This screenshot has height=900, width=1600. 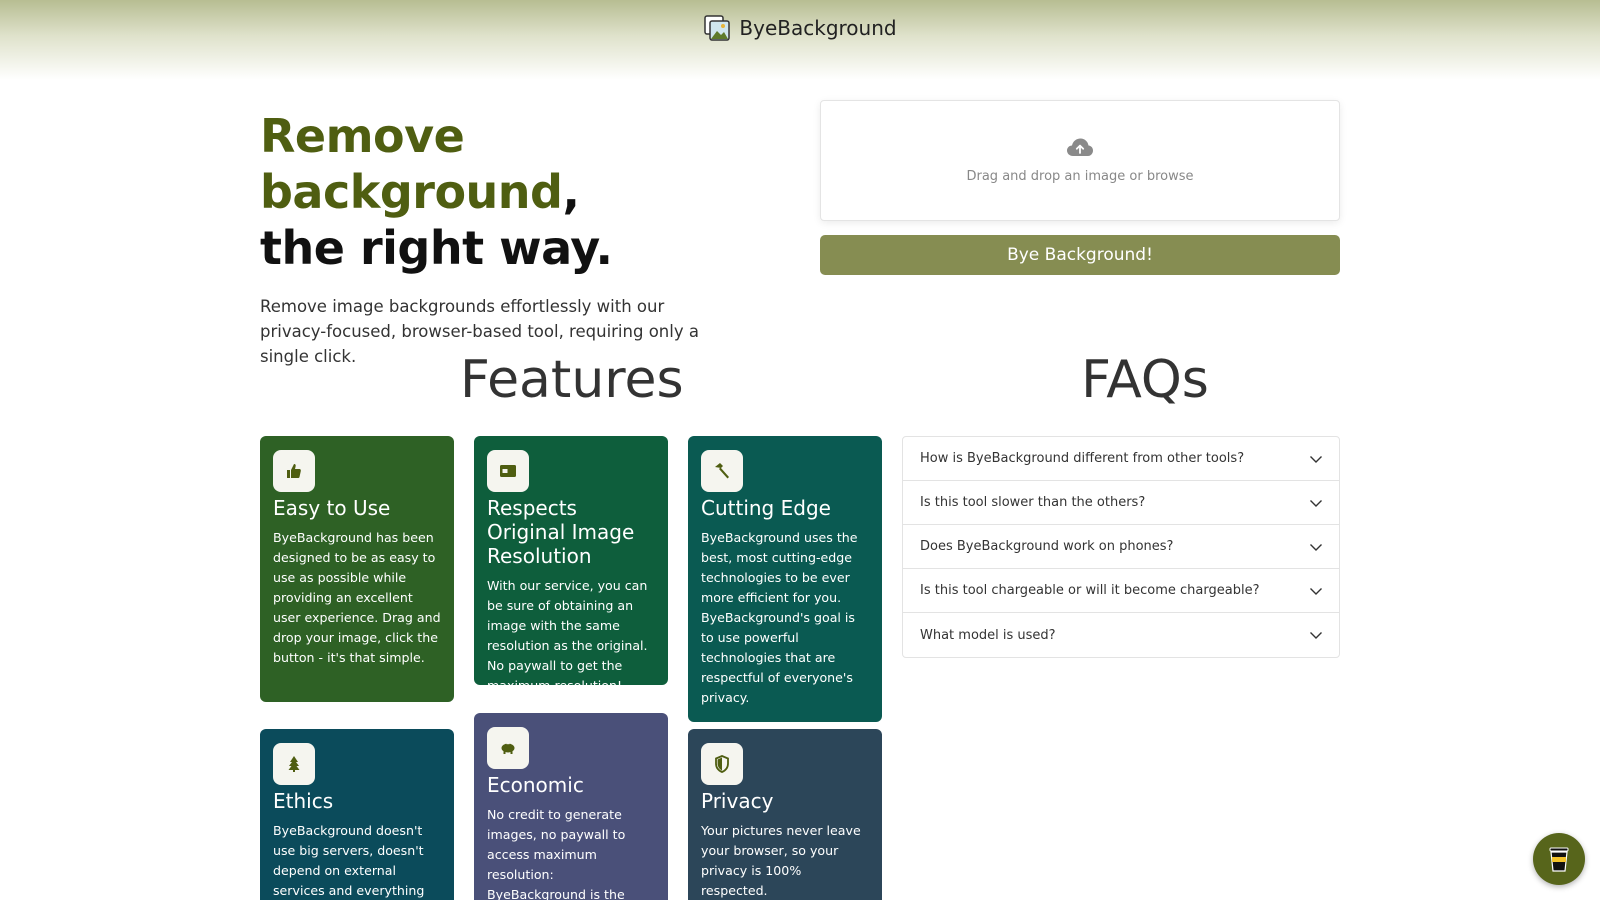 I want to click on hammer-icon, so click(x=722, y=471).